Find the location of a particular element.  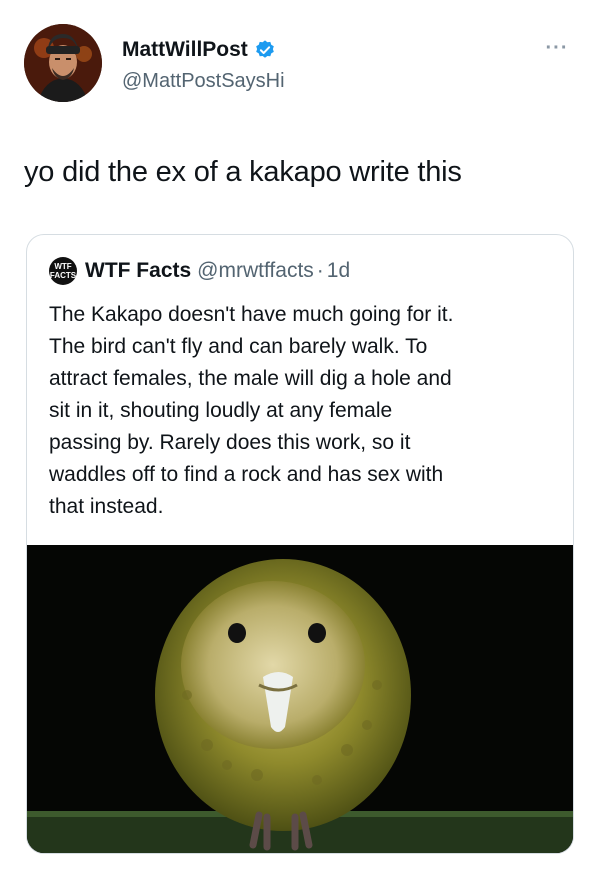

user-avatar is located at coordinates (63, 63).